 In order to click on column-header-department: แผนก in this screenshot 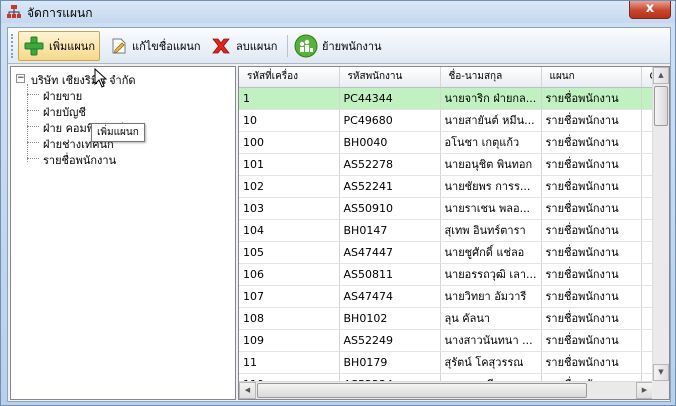, I will do `click(591, 77)`.